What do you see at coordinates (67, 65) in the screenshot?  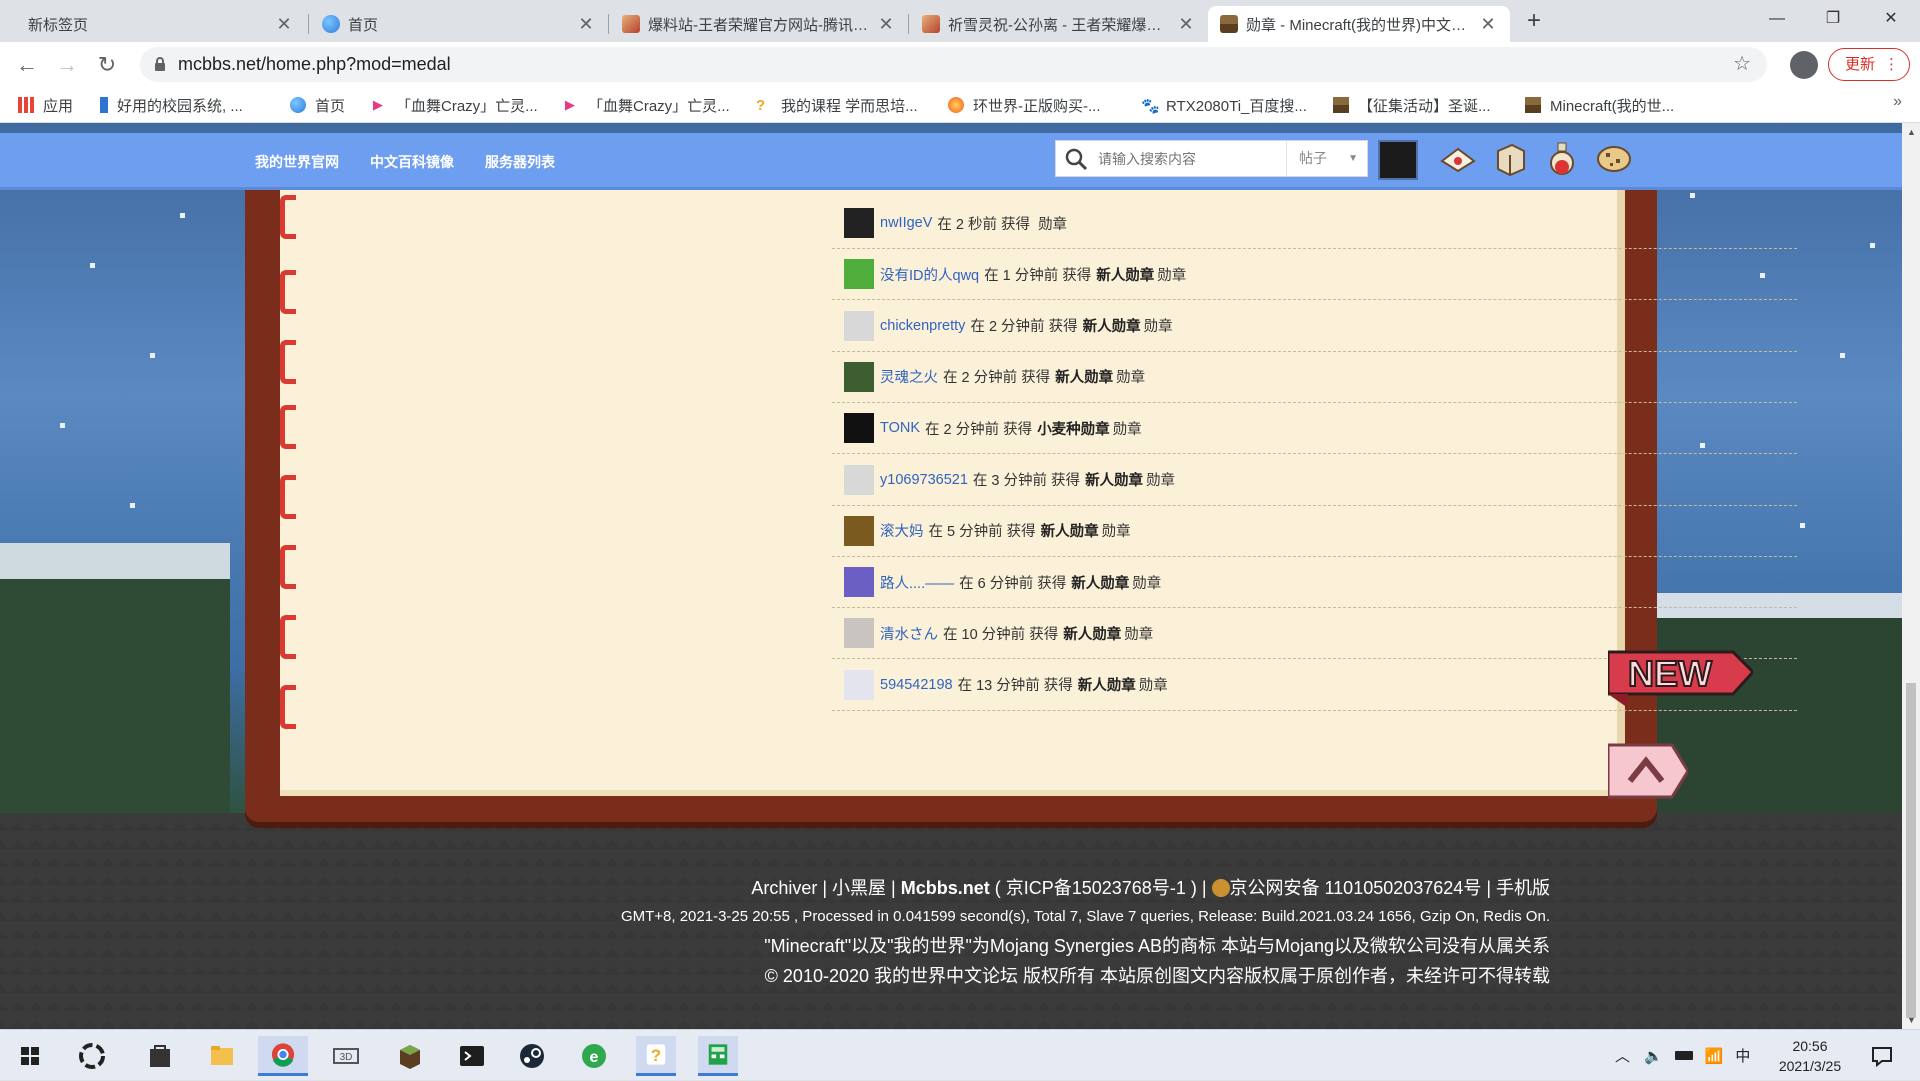 I see `forward-icon: →` at bounding box center [67, 65].